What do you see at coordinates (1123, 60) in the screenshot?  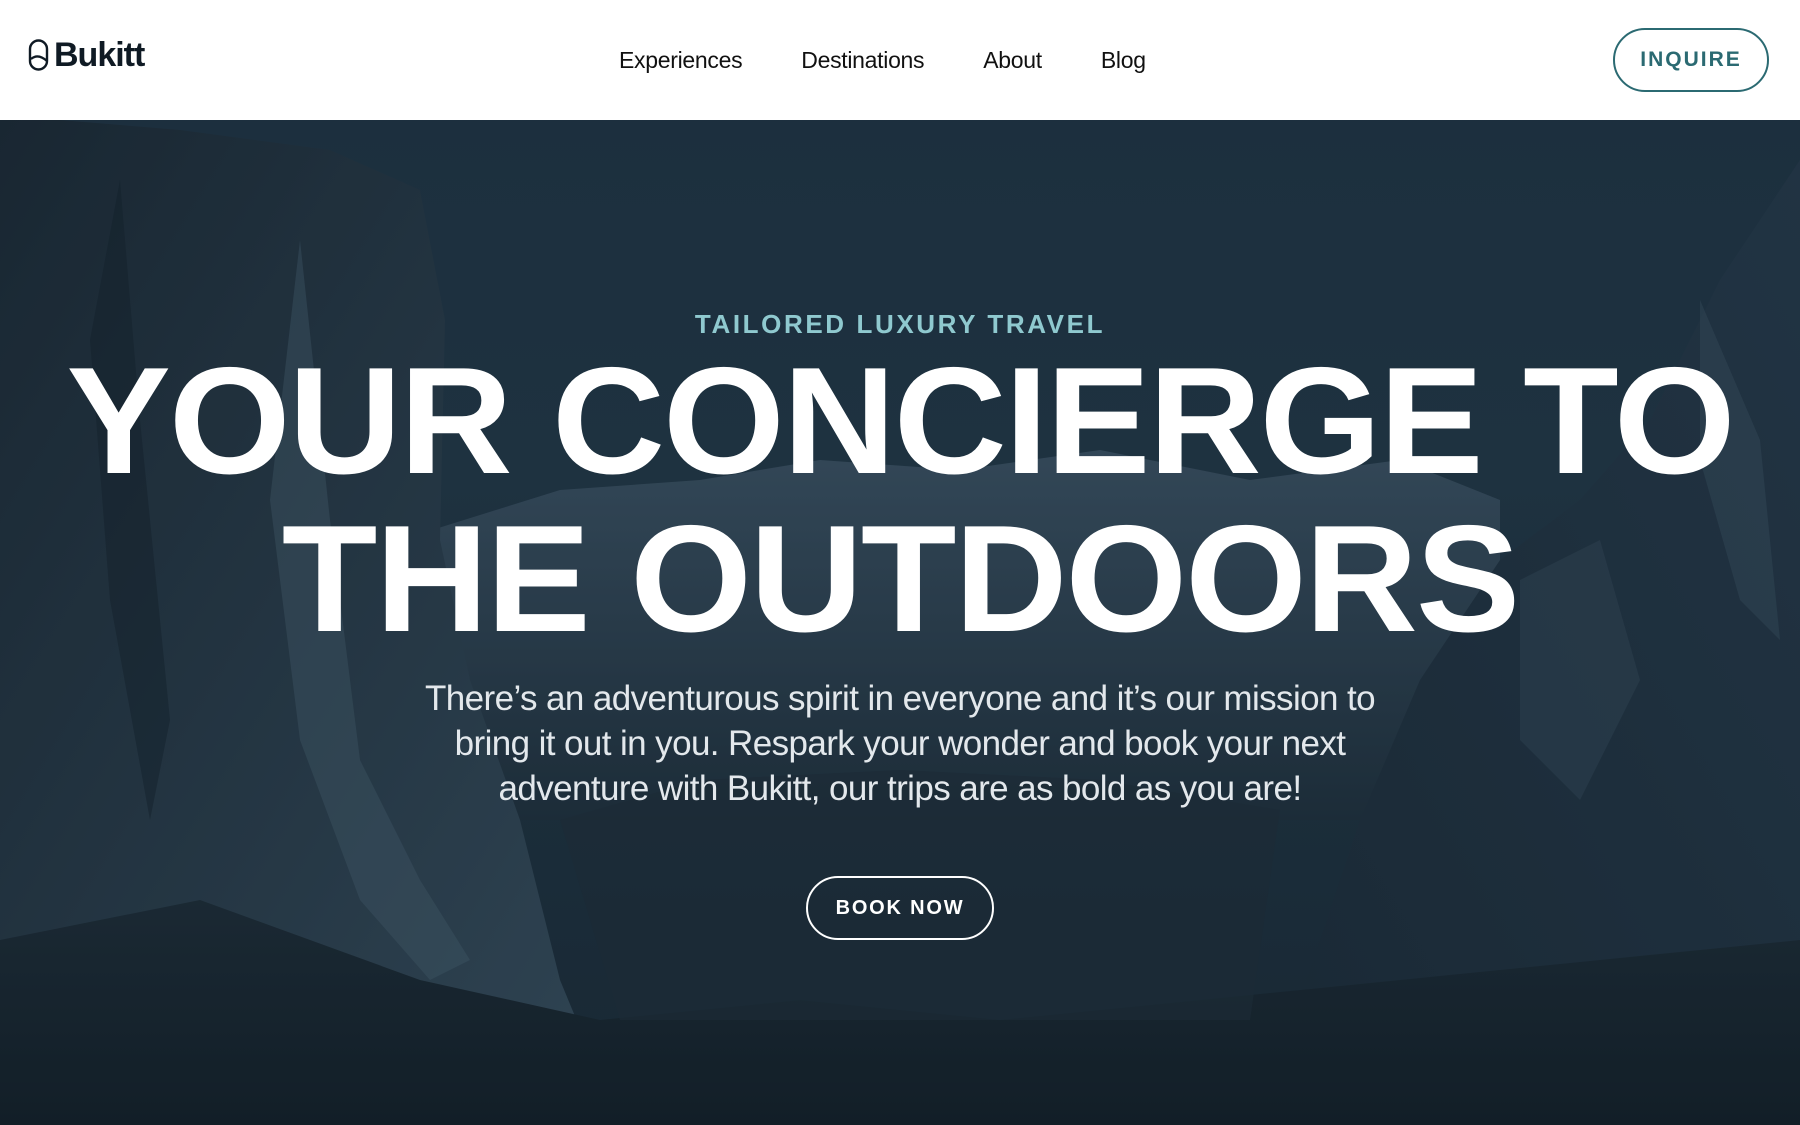 I see `nav-item-blog: Blog` at bounding box center [1123, 60].